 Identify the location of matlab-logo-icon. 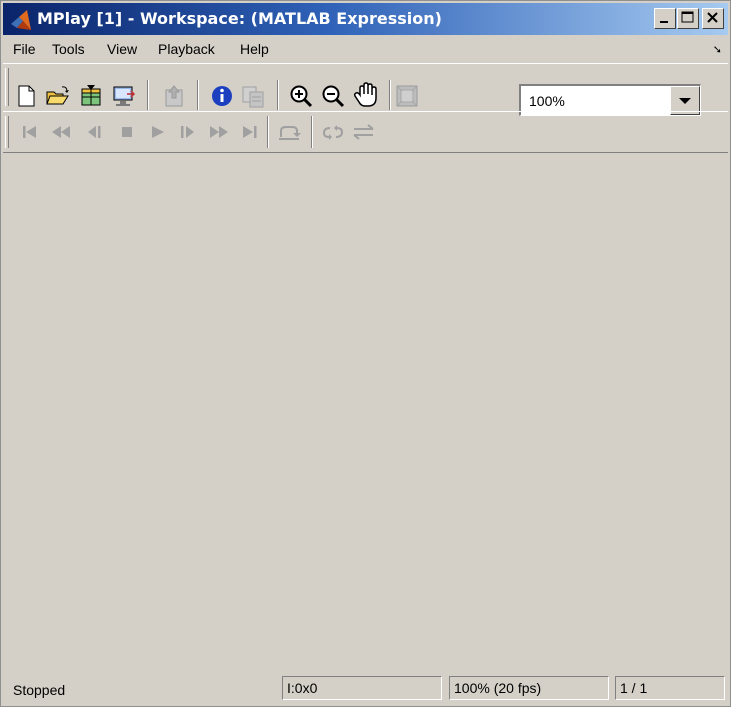
(21, 20).